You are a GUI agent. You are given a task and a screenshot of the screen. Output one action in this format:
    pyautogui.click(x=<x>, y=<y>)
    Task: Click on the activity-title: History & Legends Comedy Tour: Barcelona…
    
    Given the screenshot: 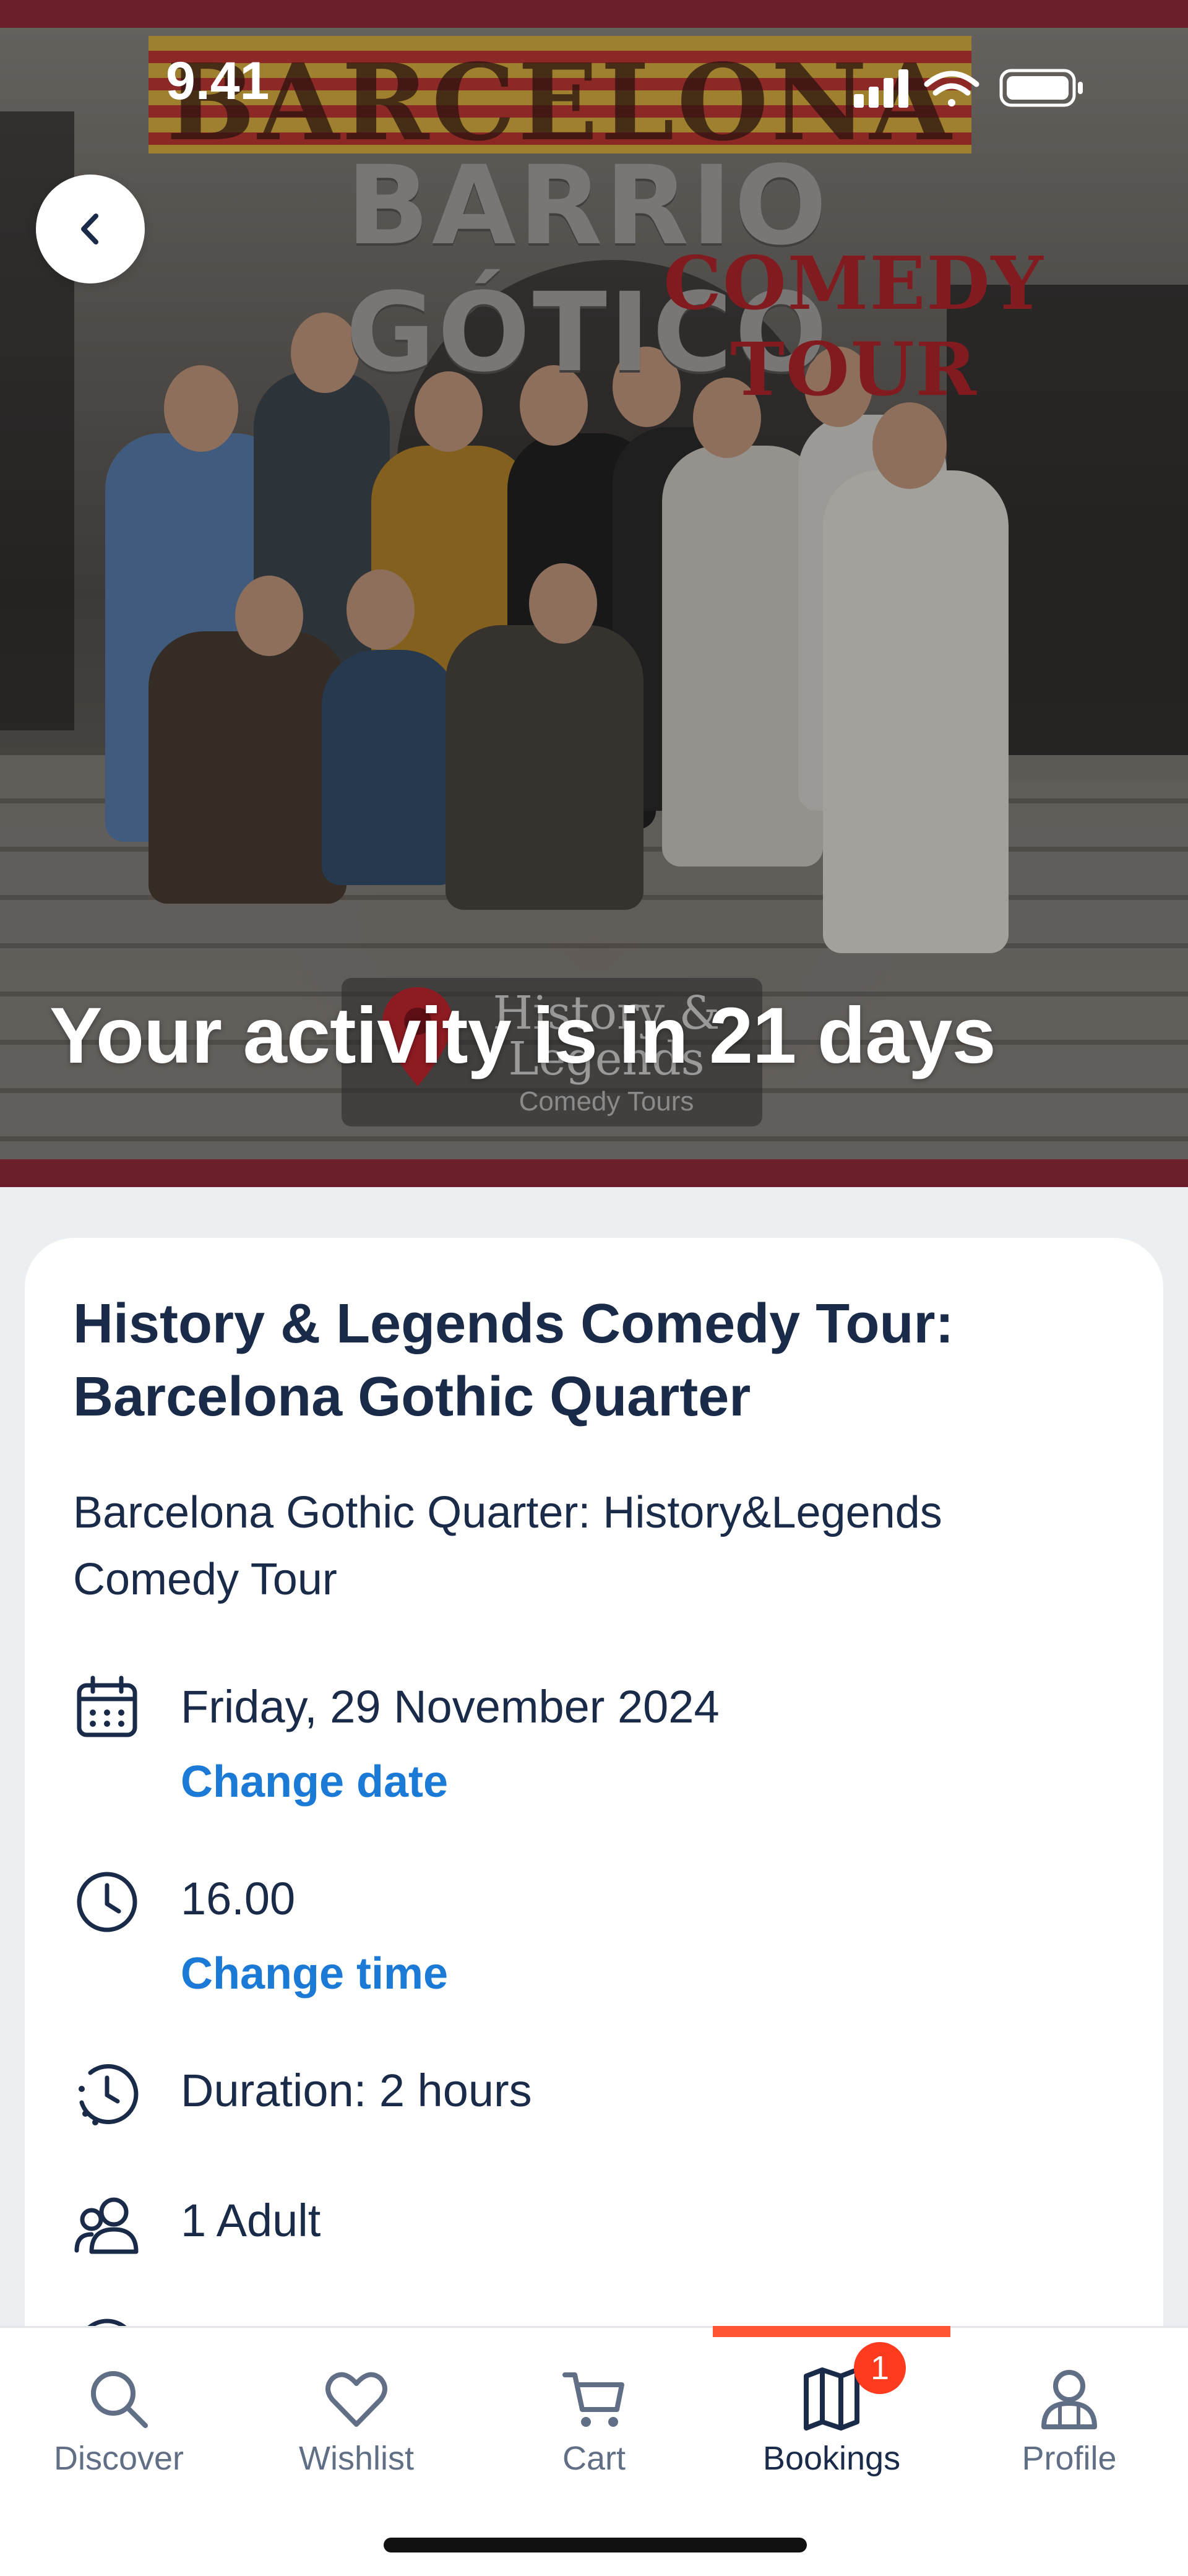 What is the action you would take?
    pyautogui.click(x=513, y=1360)
    